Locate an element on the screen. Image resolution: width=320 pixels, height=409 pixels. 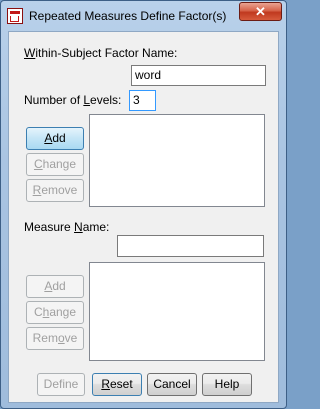
factor-remove-button: Remove is located at coordinates (55, 190).